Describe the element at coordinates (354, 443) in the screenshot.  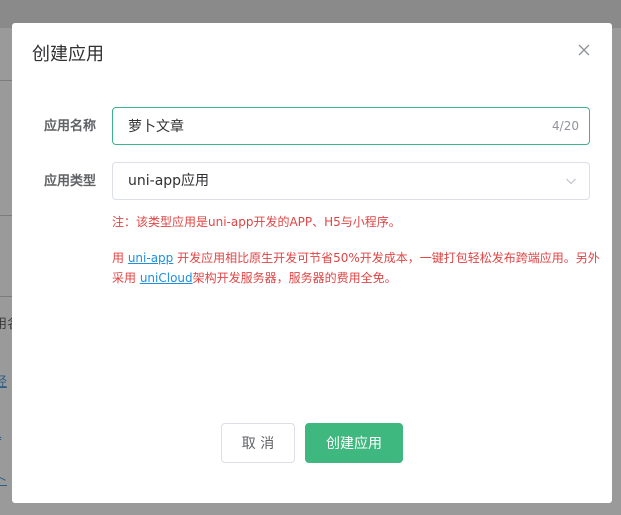
I see `create-app-button: 创建应用` at that location.